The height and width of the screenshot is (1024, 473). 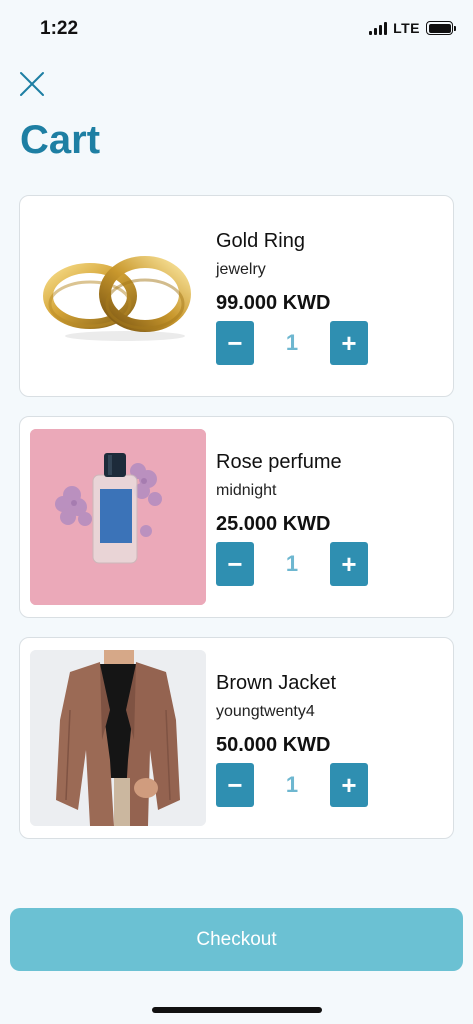 I want to click on status-indicators: LTE, so click(x=412, y=28).